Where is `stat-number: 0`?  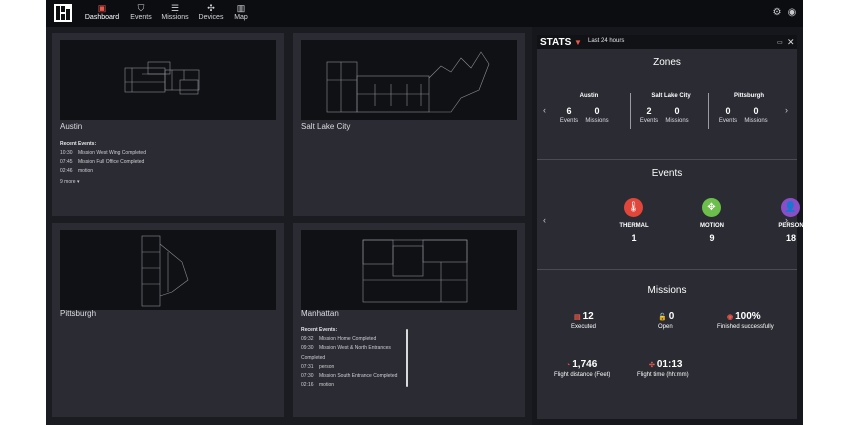
stat-number: 0 is located at coordinates (671, 316).